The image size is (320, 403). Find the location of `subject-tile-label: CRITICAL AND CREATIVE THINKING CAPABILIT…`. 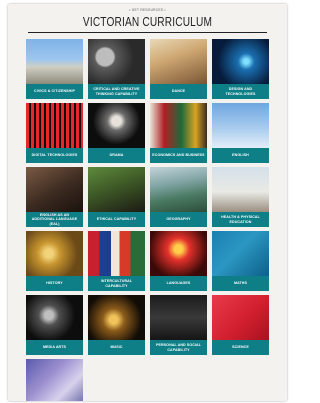

subject-tile-label: CRITICAL AND CREATIVE THINKING CAPABILIT… is located at coordinates (116, 91).